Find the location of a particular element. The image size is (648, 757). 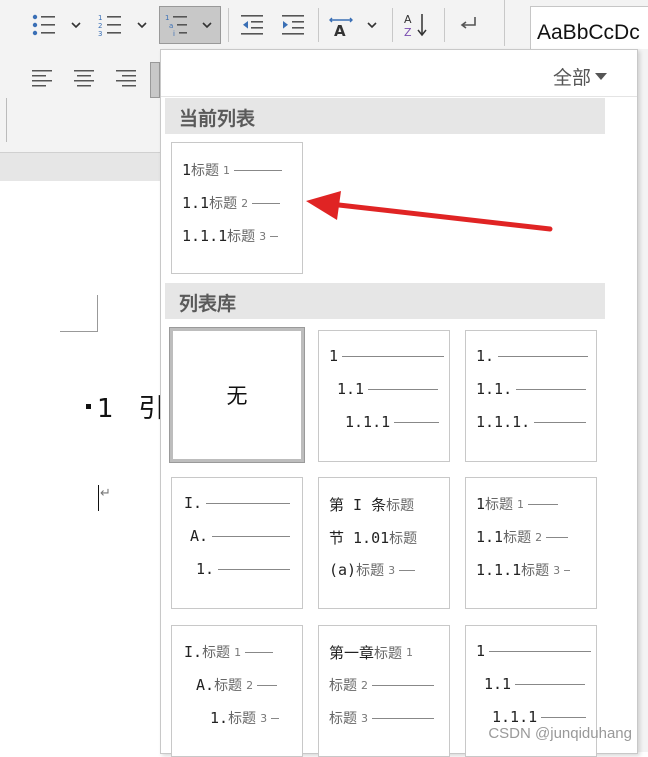

current-list-tile: 1 标题 1 1.1 标题 2 1.1.1 标题 3 is located at coordinates (237, 208).